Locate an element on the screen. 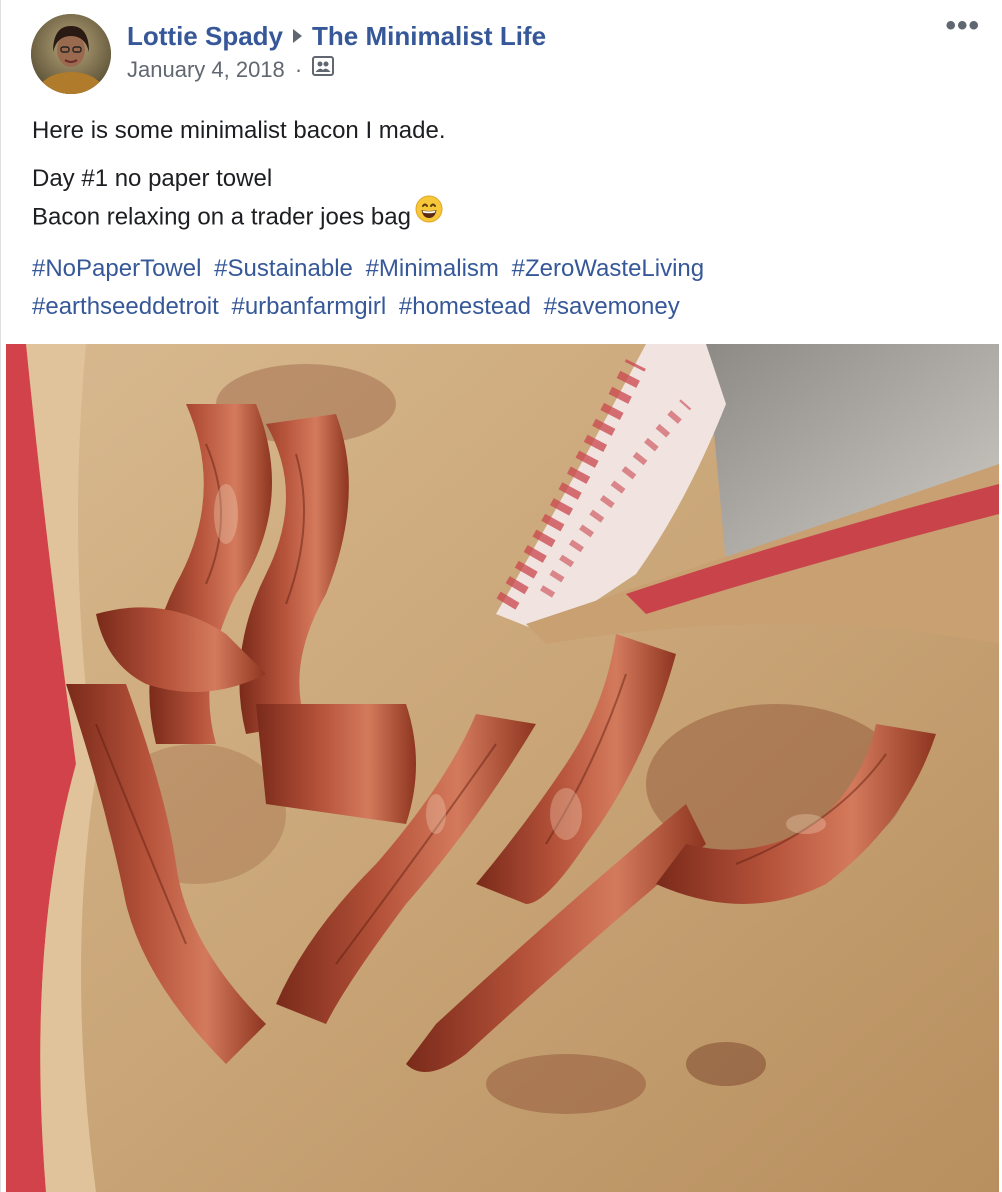 The height and width of the screenshot is (1192, 1002). hashtag-link: #homestead is located at coordinates (465, 306).